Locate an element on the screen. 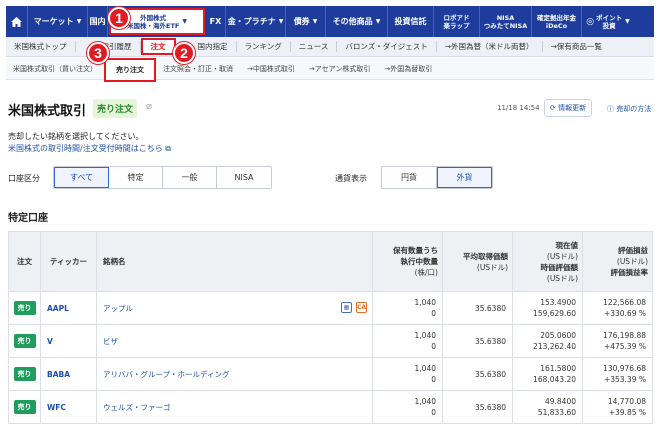 The width and height of the screenshot is (660, 430). stock-name-link: アップル ▦ CA is located at coordinates (234, 308).